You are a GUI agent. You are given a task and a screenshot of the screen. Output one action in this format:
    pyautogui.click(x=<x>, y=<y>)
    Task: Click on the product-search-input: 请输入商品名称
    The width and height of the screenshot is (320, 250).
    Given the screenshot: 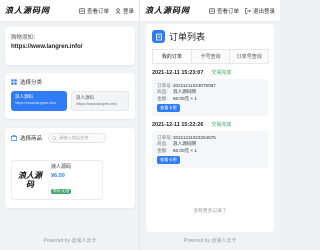 What is the action you would take?
    pyautogui.click(x=77, y=138)
    